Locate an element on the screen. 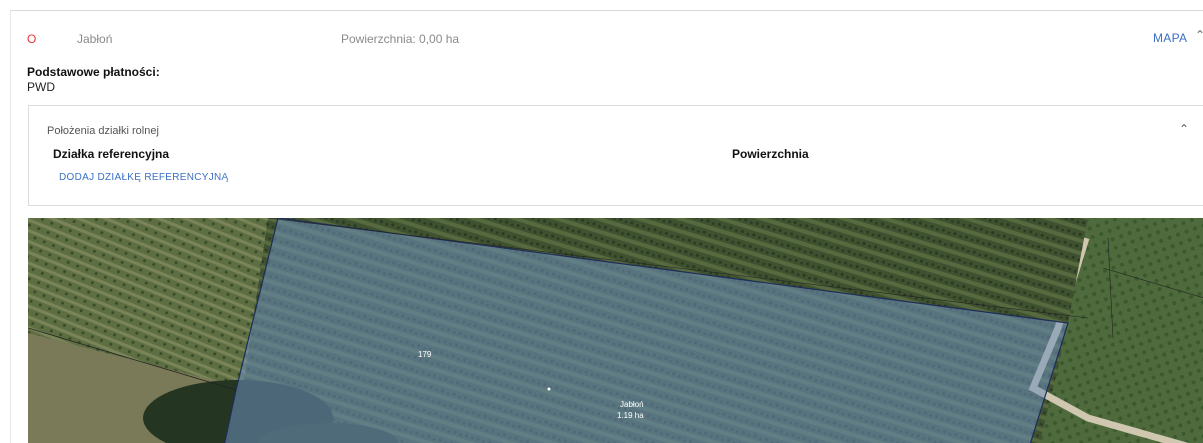 The height and width of the screenshot is (443, 1203). payments-value: PWD is located at coordinates (41, 87).